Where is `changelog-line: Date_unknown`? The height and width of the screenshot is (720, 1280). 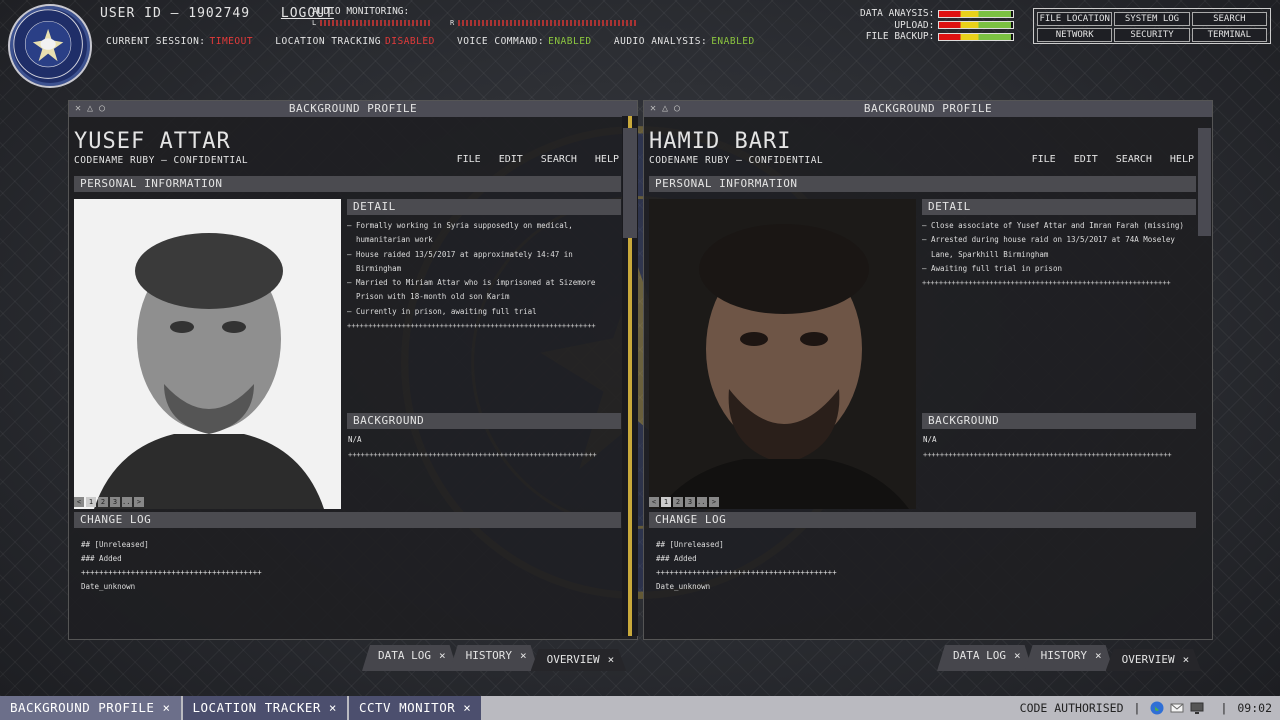
changelog-line: Date_unknown is located at coordinates (108, 586).